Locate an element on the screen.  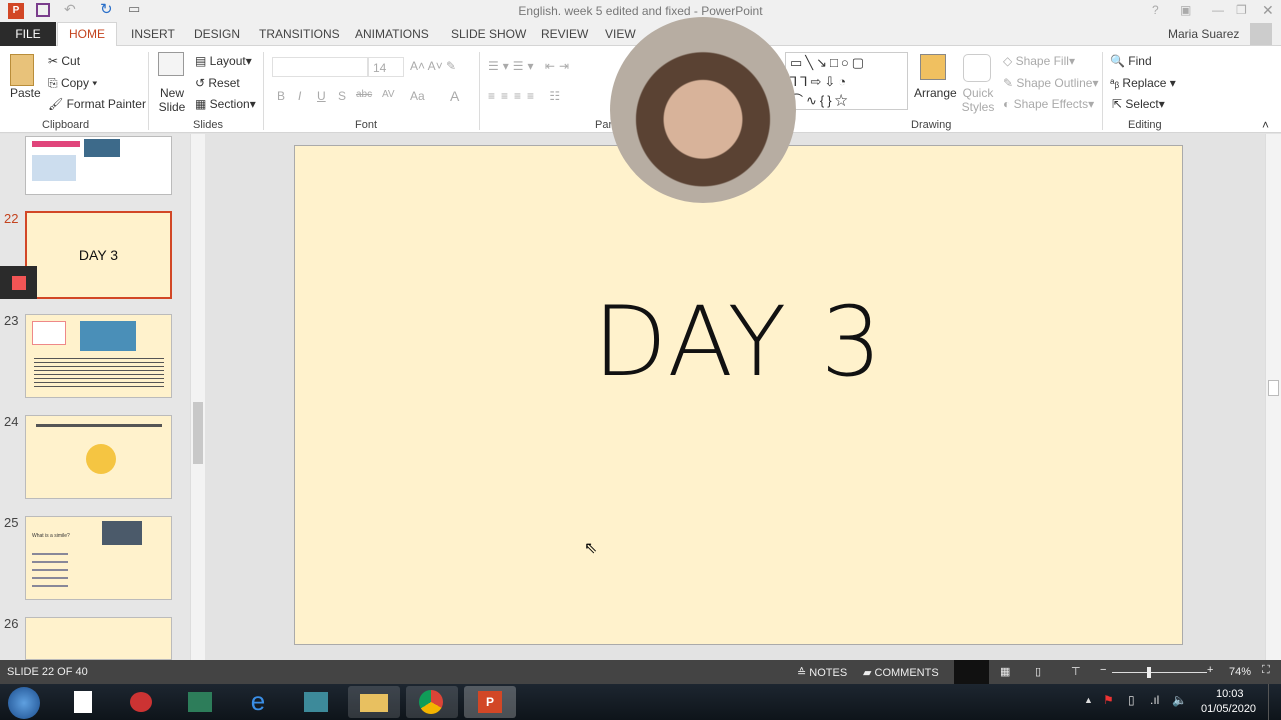
help-icon: ? is located at coordinates (1155, 10).